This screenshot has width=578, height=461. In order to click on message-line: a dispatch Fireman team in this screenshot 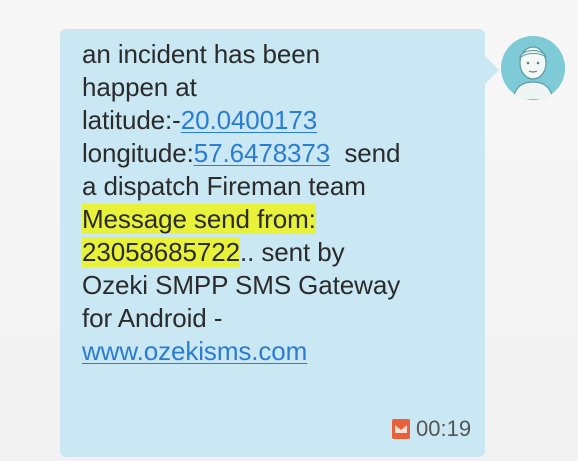, I will do `click(282, 186)`.